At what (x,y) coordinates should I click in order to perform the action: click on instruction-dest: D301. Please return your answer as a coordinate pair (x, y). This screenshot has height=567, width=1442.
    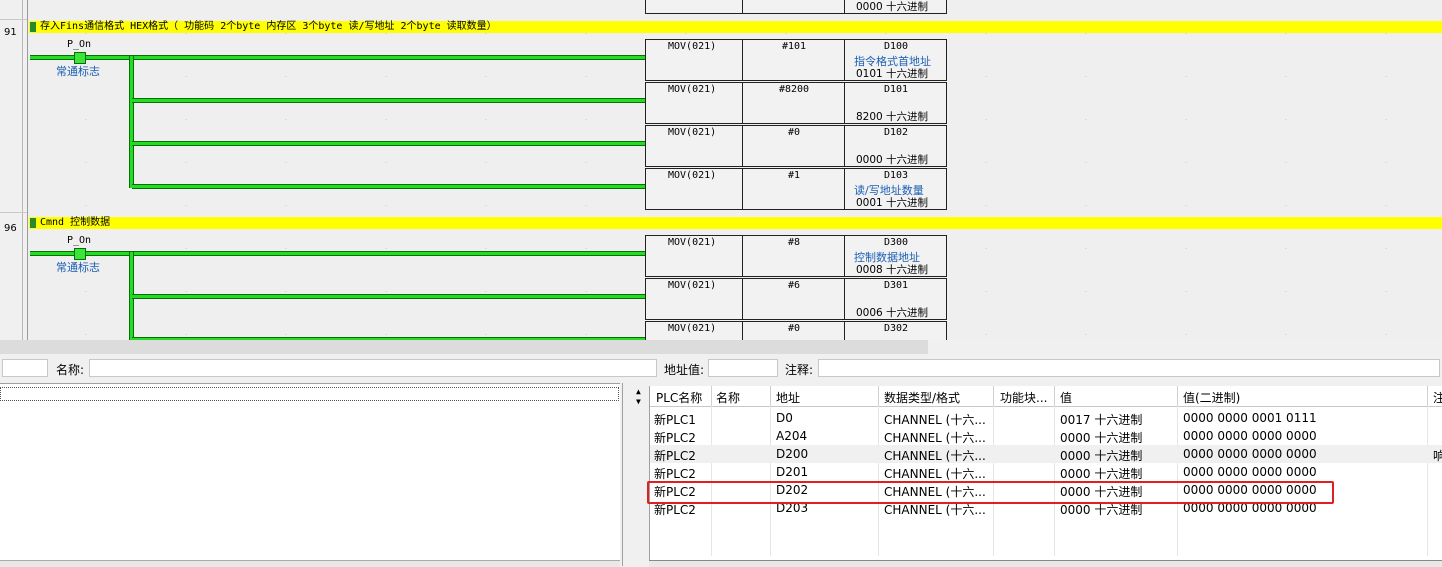
    Looking at the image, I should click on (896, 285).